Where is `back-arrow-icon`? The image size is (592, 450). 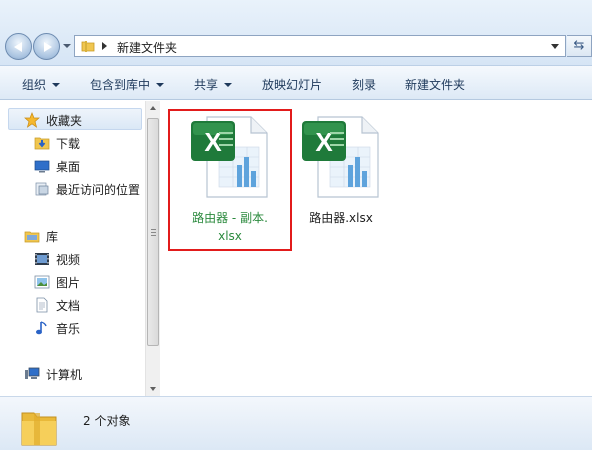
back-arrow-icon is located at coordinates (18, 47).